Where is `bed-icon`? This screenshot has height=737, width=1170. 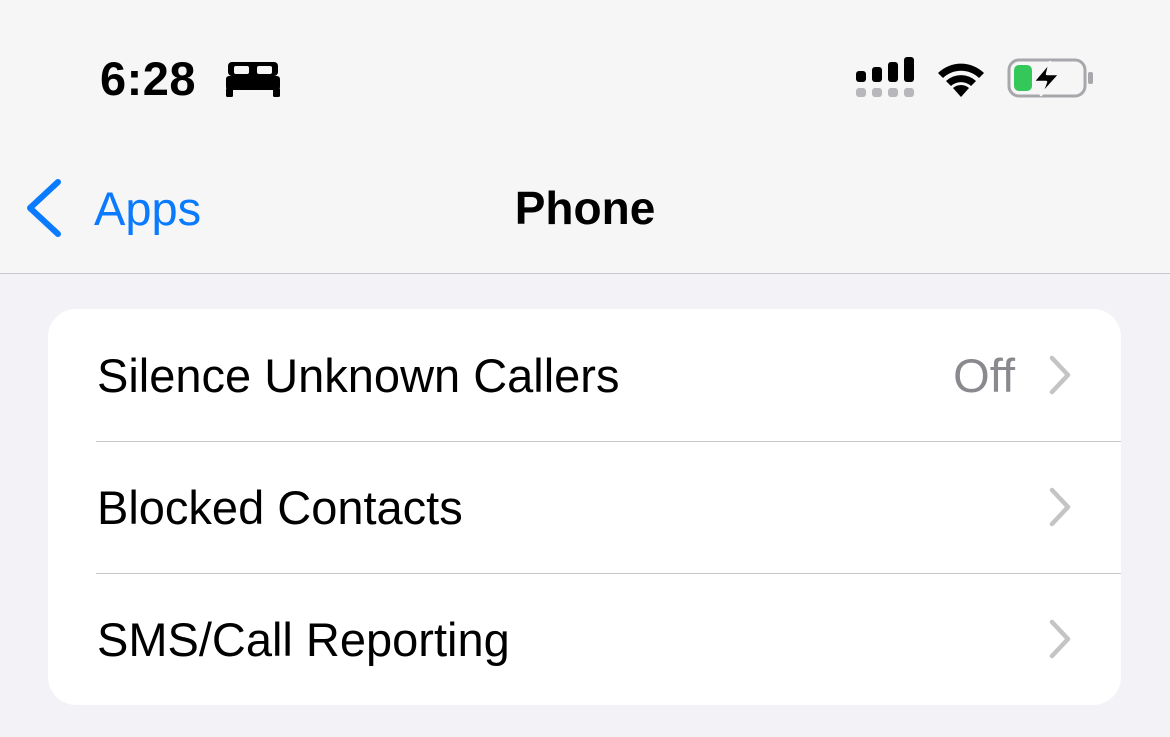
bed-icon is located at coordinates (253, 79).